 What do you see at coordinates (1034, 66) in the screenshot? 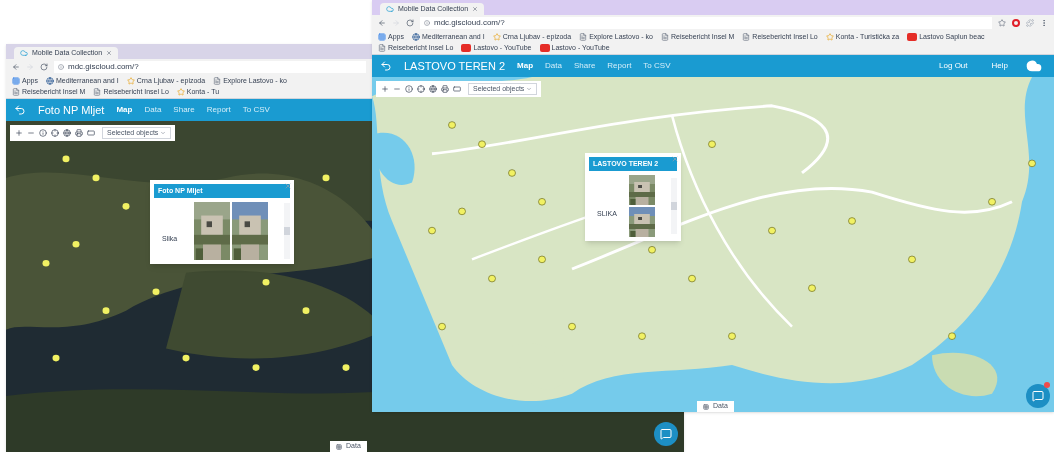
I see `cloud-logo-icon` at bounding box center [1034, 66].